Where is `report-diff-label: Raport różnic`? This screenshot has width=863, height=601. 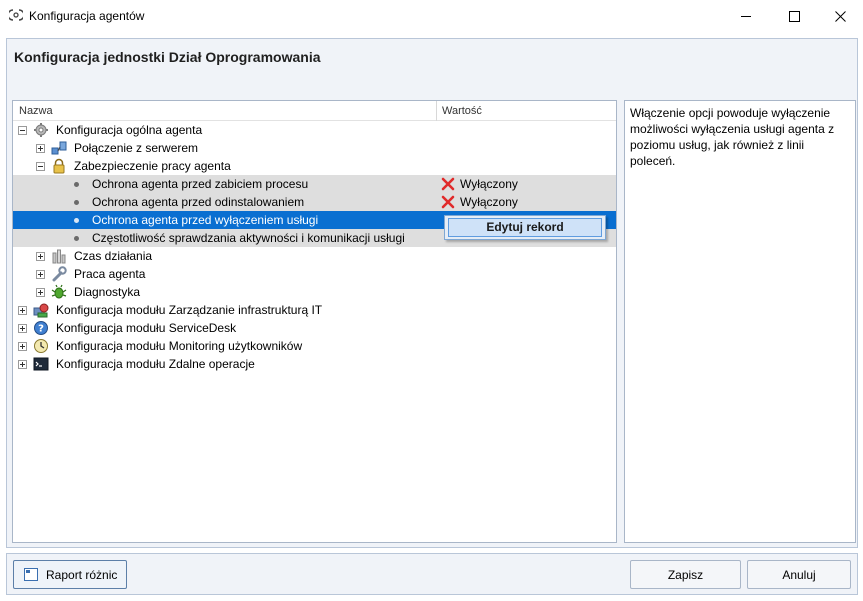 report-diff-label: Raport różnic is located at coordinates (82, 574).